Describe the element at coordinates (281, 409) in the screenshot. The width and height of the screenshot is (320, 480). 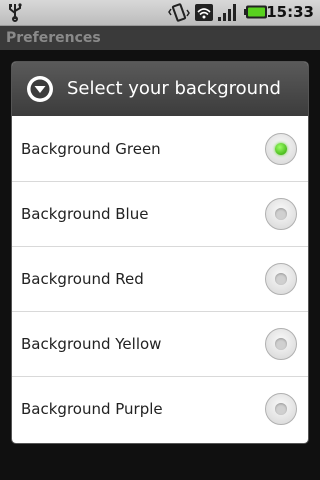
I see `radio-button-purple` at that location.